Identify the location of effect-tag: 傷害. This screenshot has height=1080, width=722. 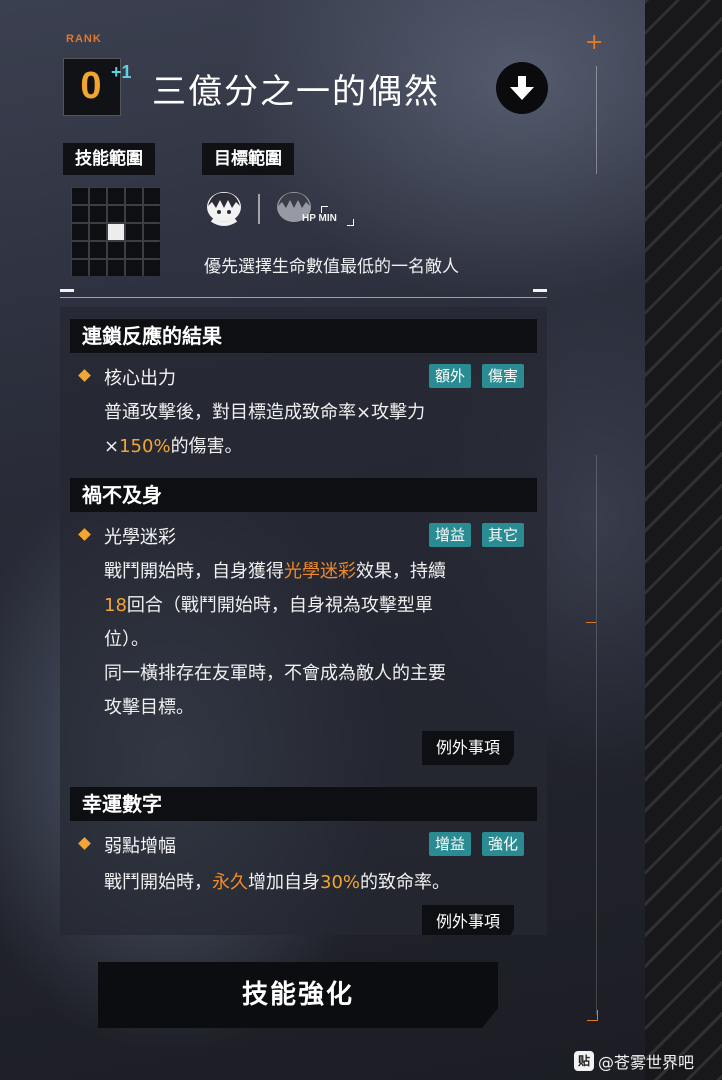
(503, 376).